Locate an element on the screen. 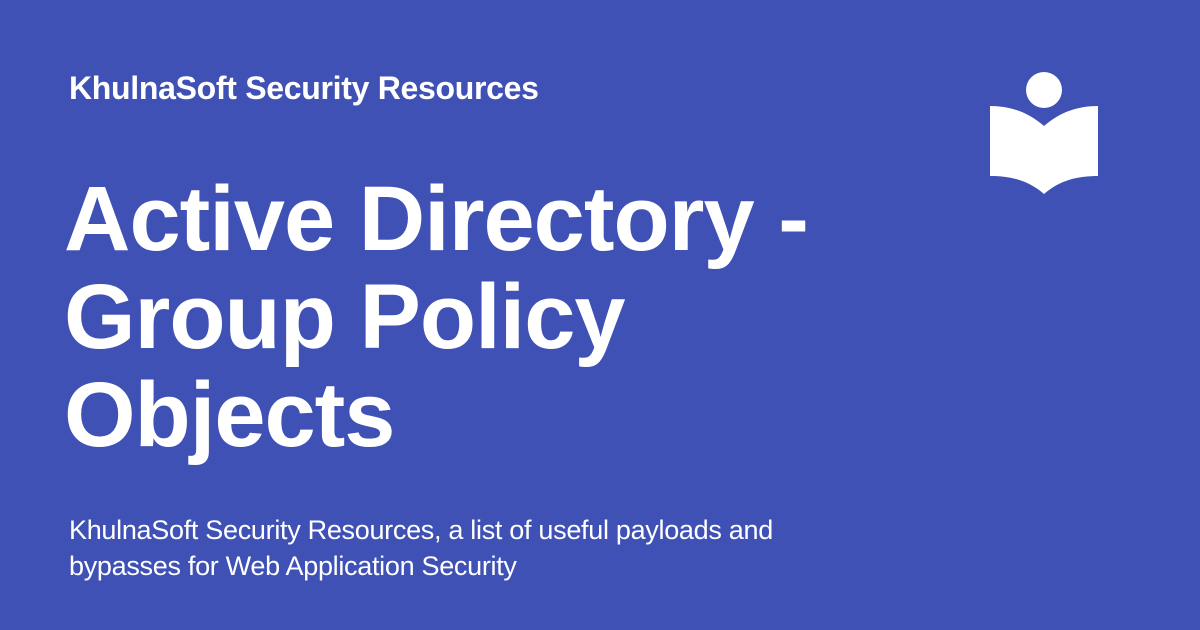 The image size is (1200, 630). site-name: KhulnaSoft Security Resources is located at coordinates (304, 88).